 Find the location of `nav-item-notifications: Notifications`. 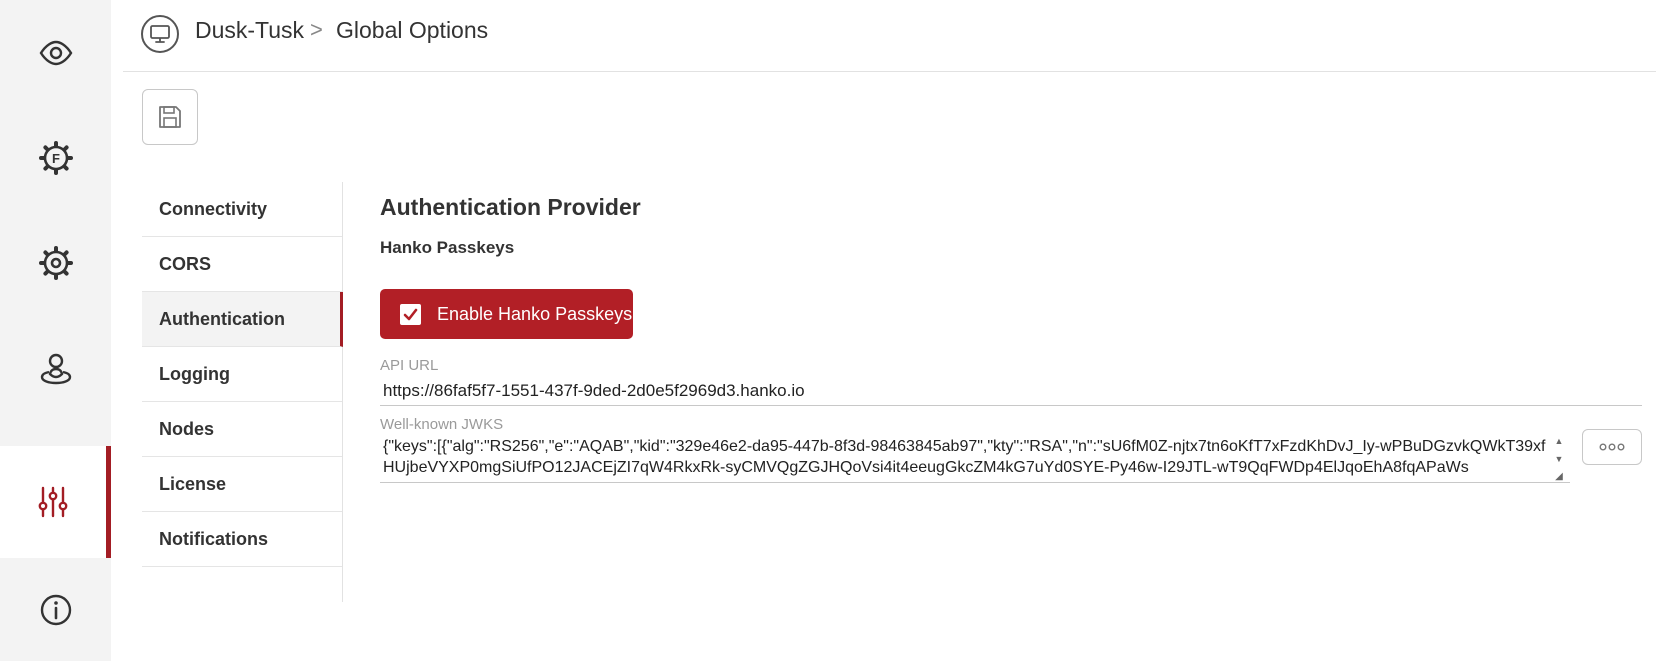

nav-item-notifications: Notifications is located at coordinates (242, 539).